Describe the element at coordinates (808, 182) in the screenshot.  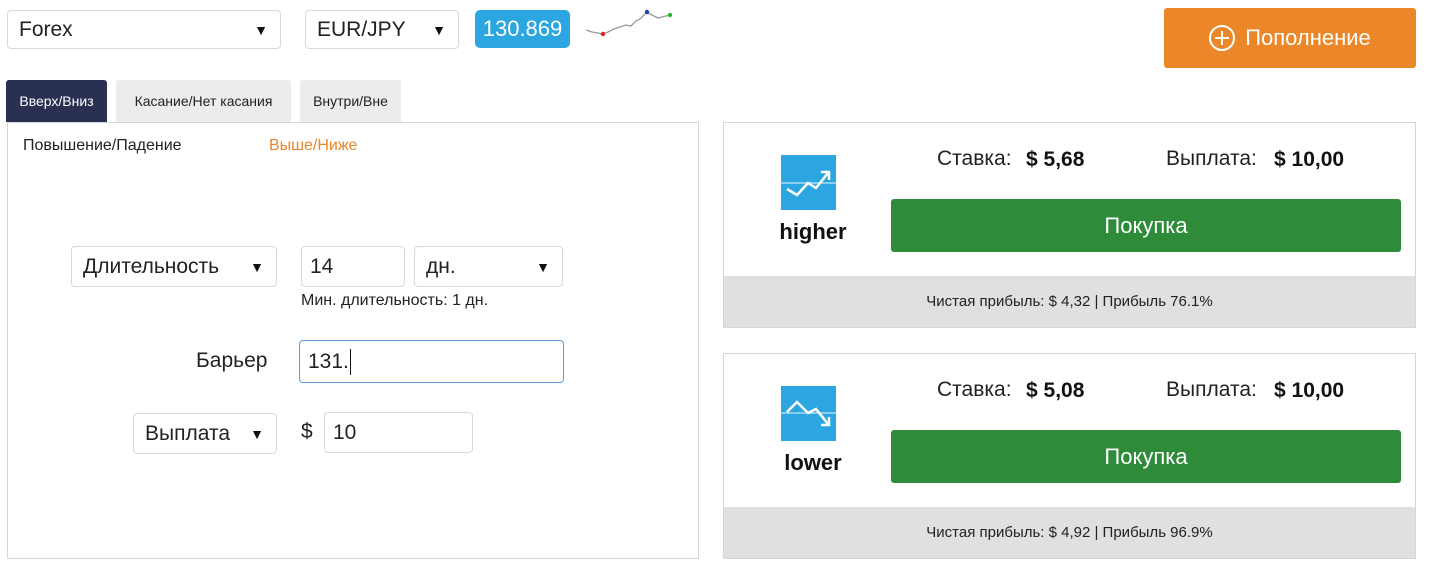
I see `trend-up-icon` at that location.